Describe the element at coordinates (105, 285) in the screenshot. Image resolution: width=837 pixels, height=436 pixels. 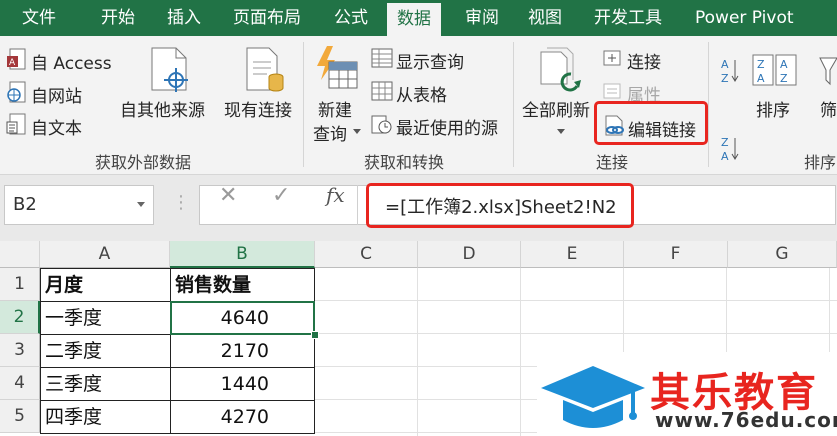
I see `cell-a1: 月度` at that location.